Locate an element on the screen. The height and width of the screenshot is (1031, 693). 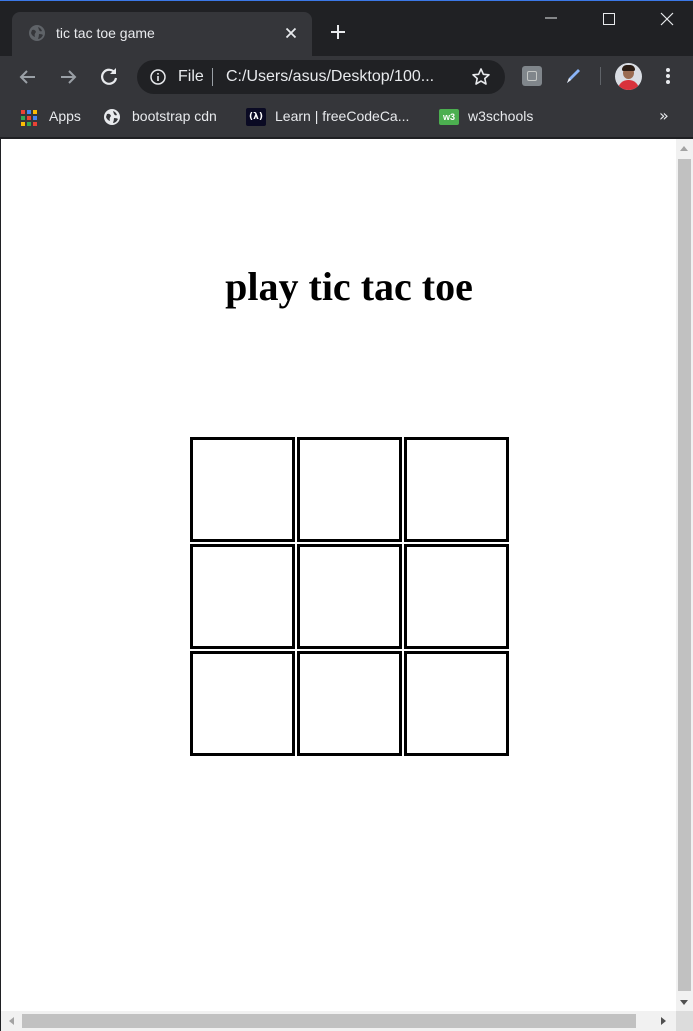
more-vert-icon is located at coordinates (668, 76).